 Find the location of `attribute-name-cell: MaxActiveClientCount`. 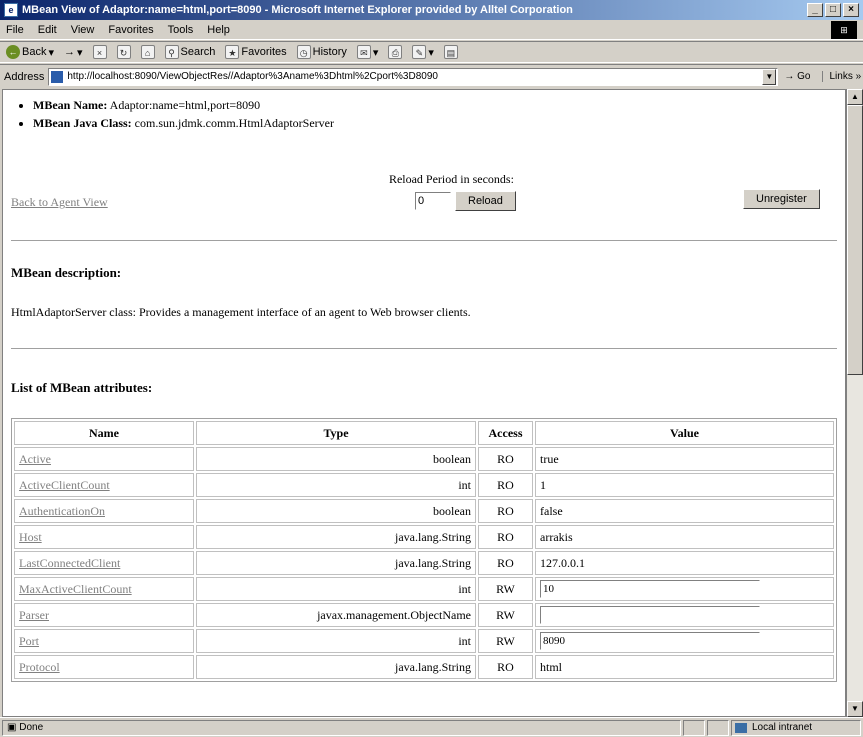

attribute-name-cell: MaxActiveClientCount is located at coordinates (104, 589).